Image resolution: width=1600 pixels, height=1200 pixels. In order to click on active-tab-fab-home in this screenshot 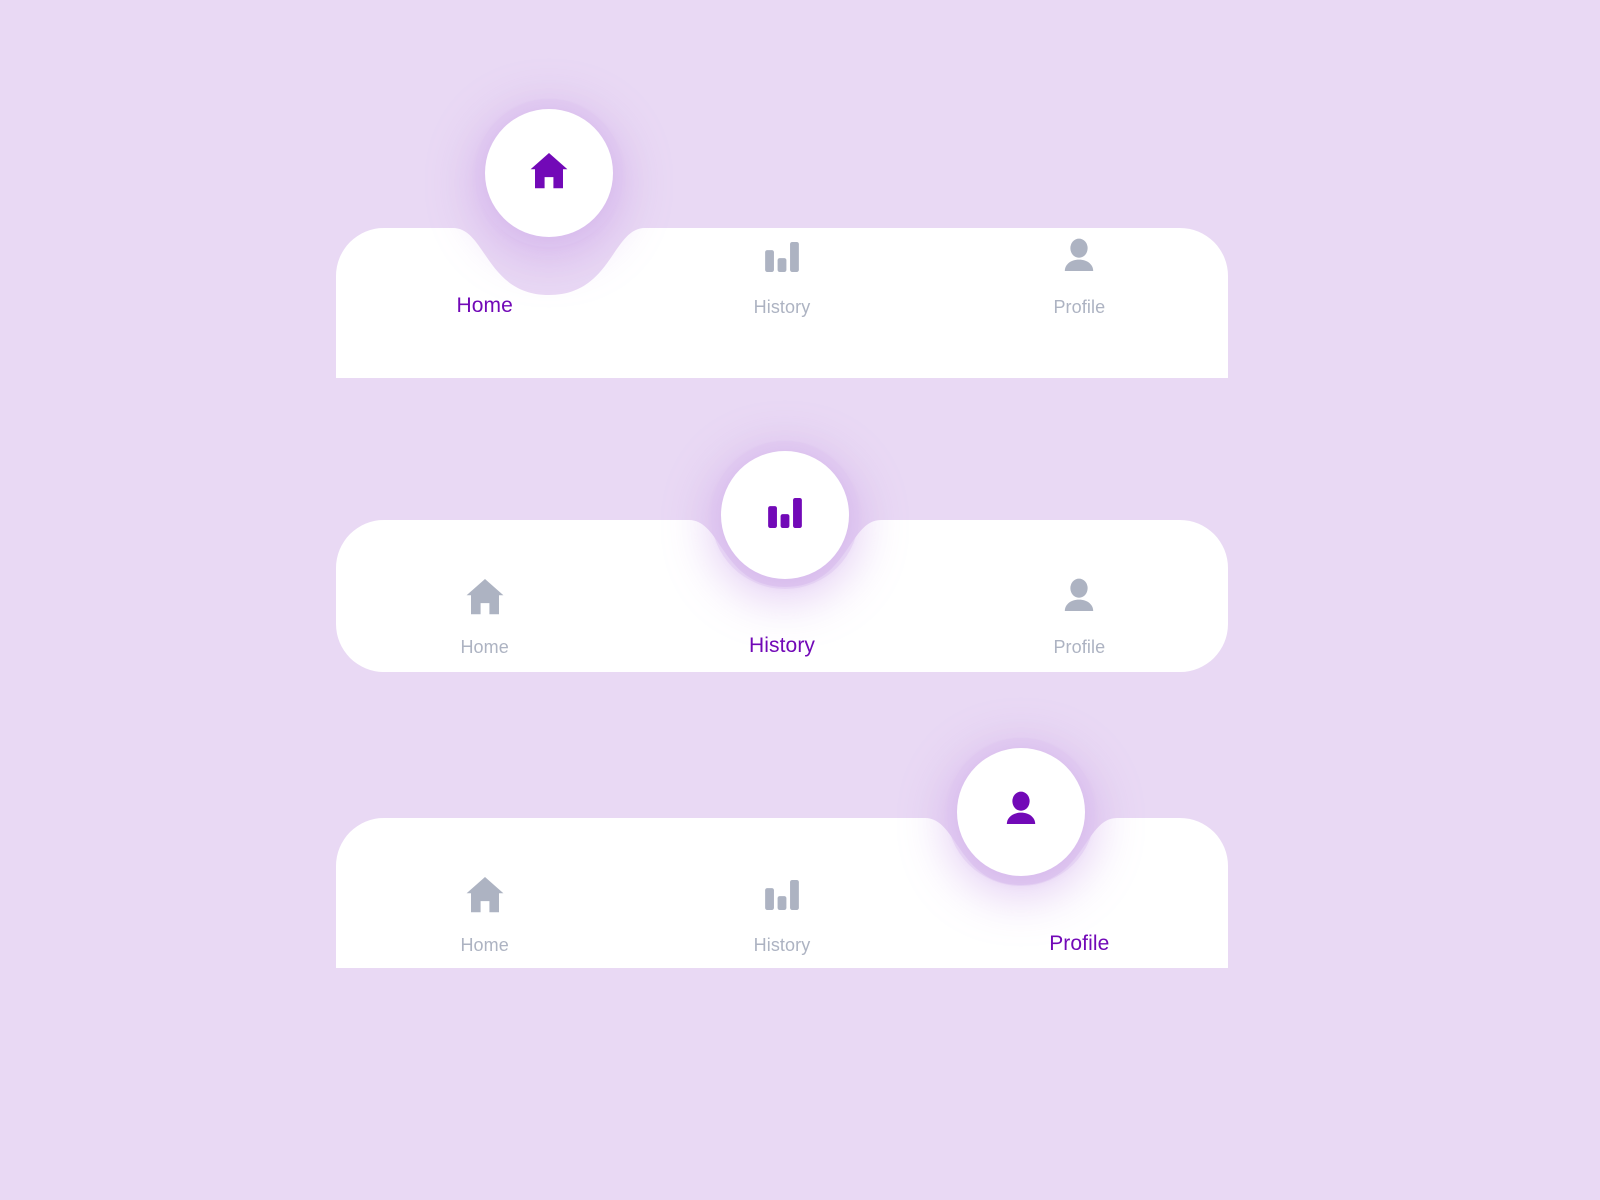, I will do `click(549, 173)`.